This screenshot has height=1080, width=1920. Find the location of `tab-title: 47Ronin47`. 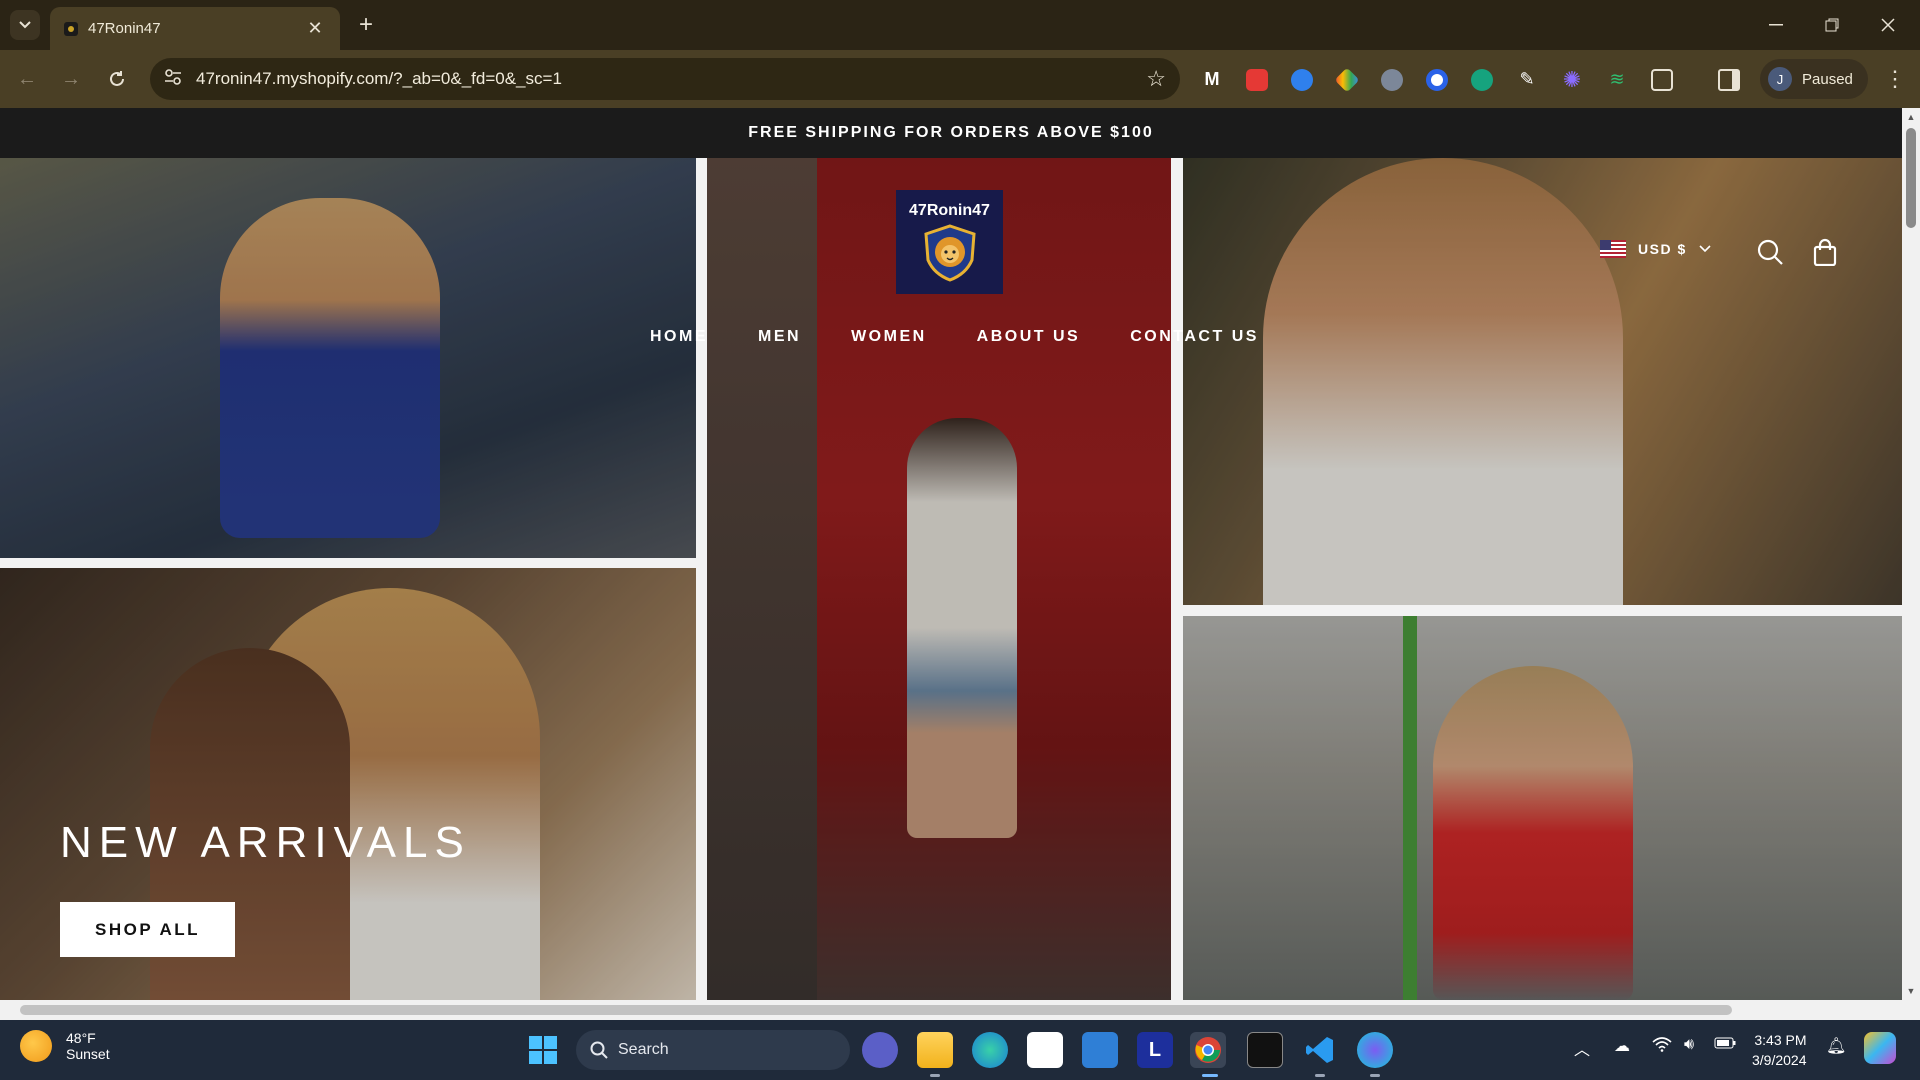

tab-title: 47Ronin47 is located at coordinates (124, 28).